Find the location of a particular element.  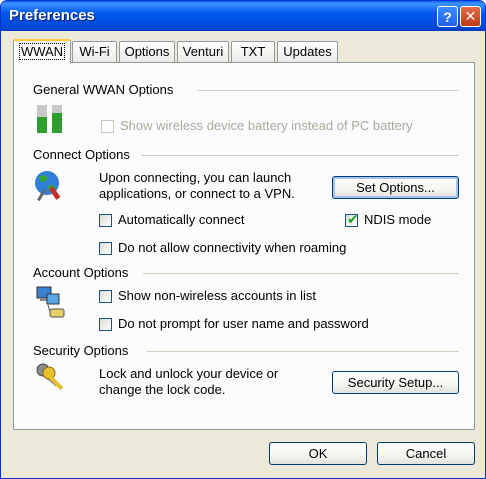

globe-tools-icon is located at coordinates (48, 186).